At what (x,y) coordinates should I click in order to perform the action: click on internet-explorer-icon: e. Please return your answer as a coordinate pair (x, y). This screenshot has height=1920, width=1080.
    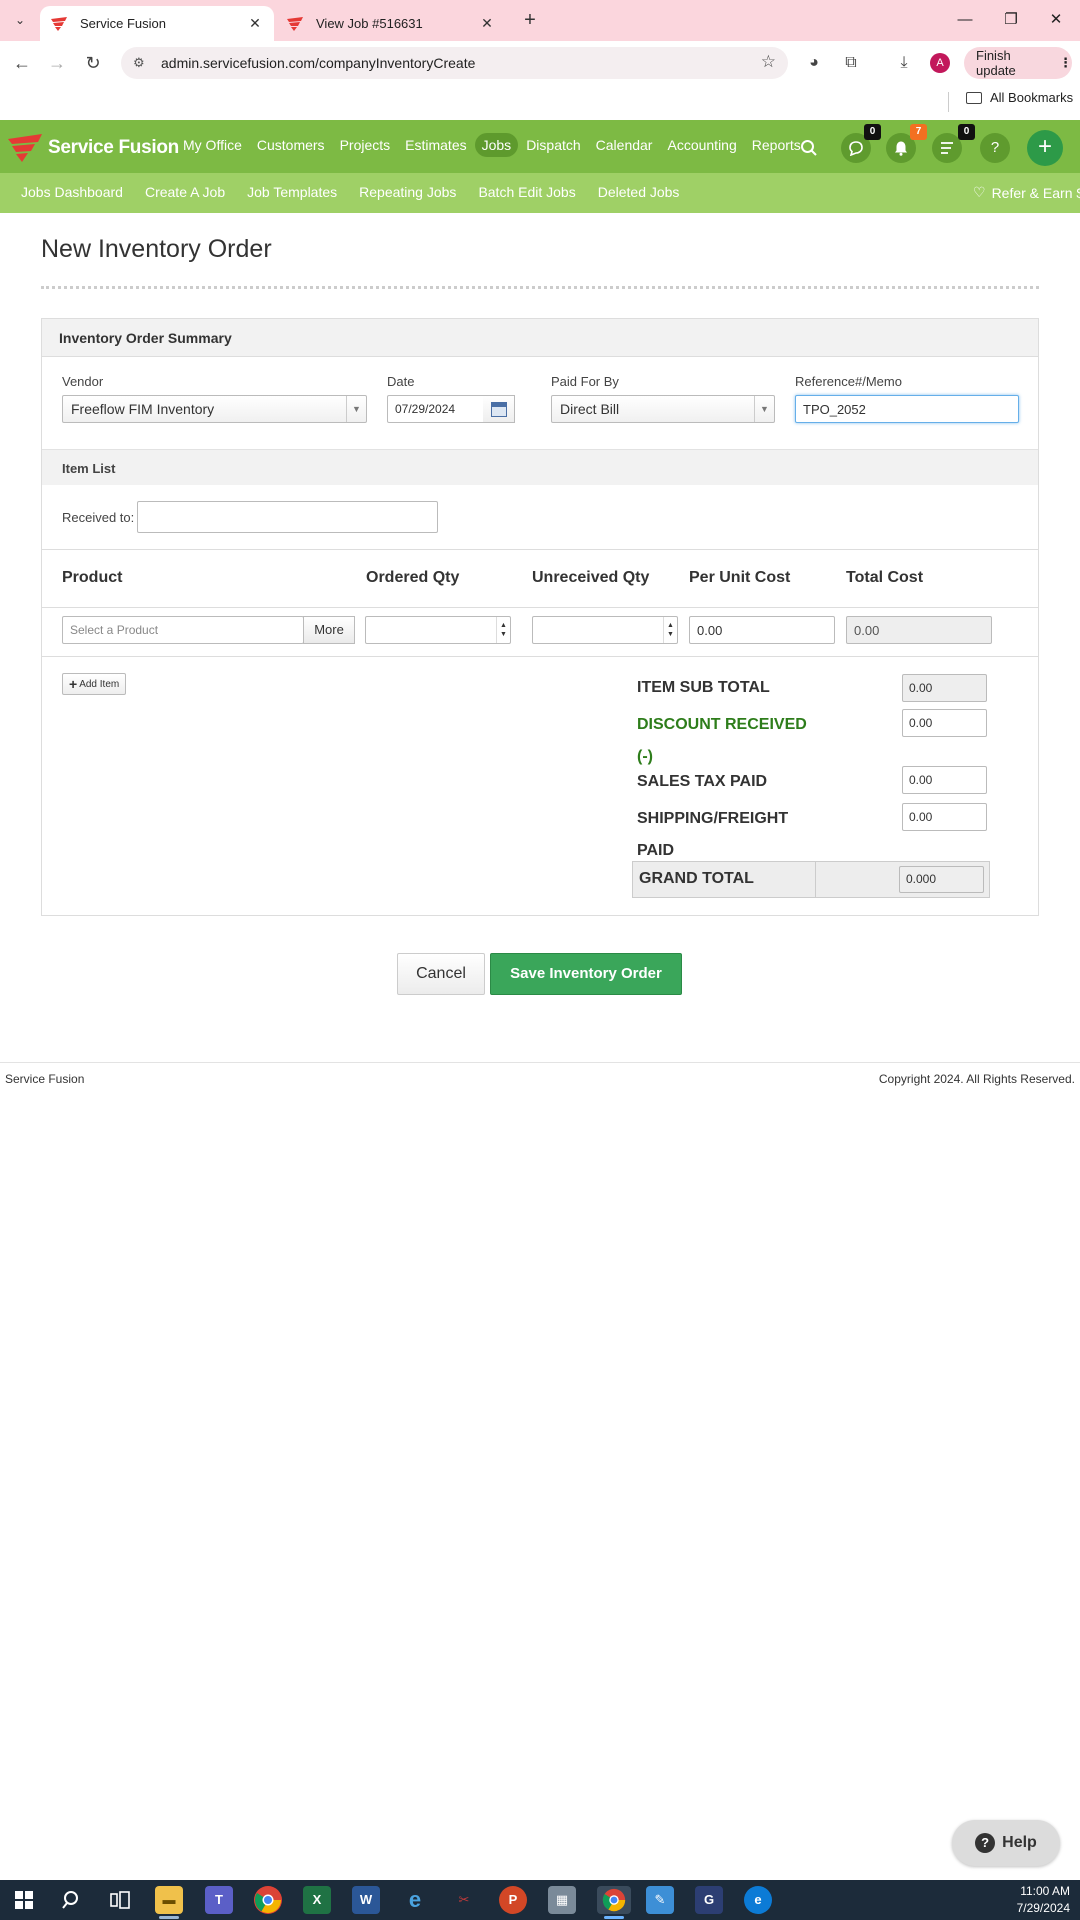
    Looking at the image, I should click on (415, 1900).